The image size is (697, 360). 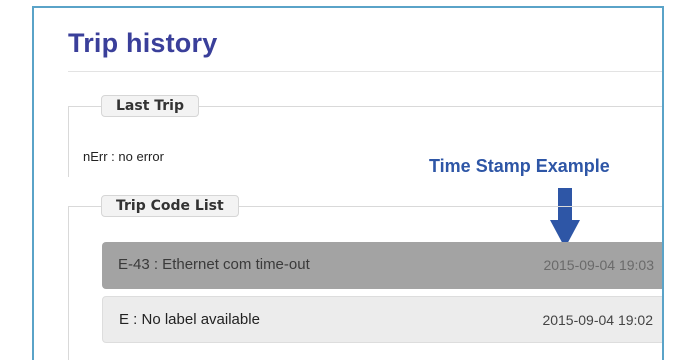 I want to click on title-divider, so click(x=365, y=71).